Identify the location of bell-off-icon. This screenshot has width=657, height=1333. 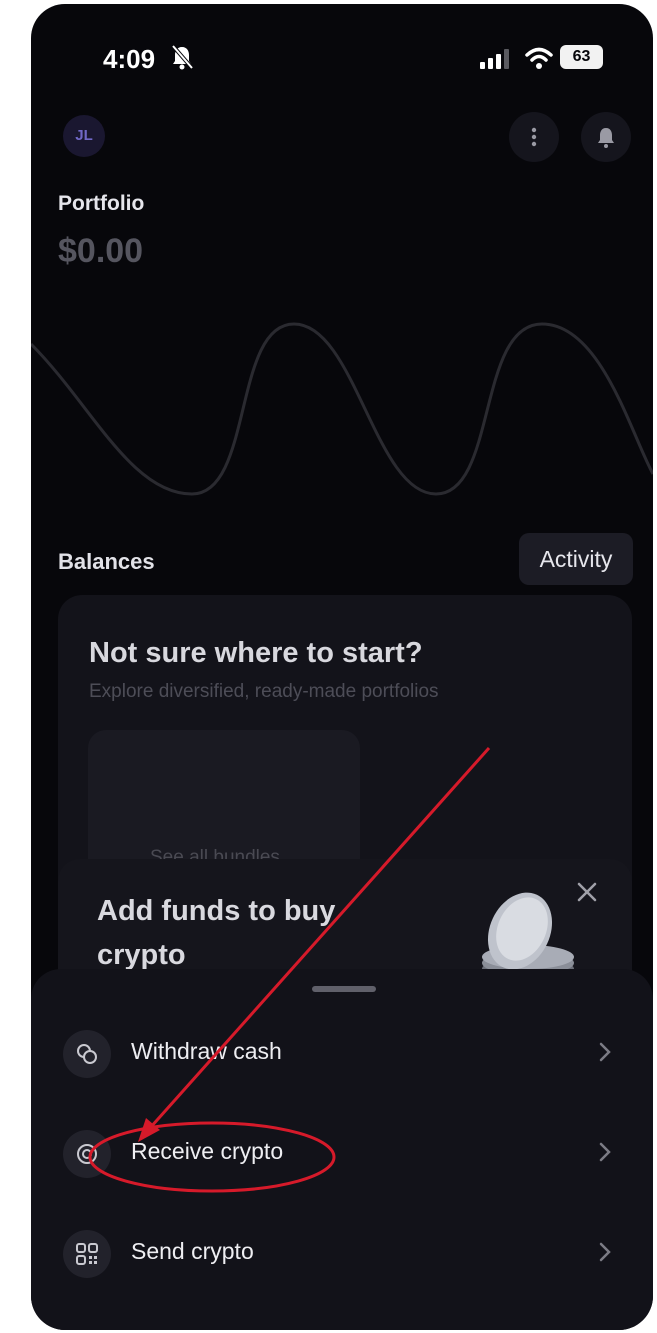
(182, 57).